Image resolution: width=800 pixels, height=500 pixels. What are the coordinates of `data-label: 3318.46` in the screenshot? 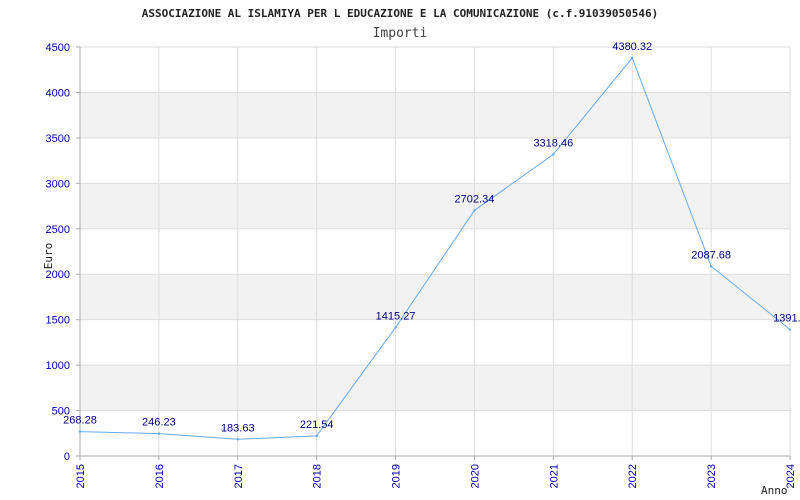 It's located at (553, 143).